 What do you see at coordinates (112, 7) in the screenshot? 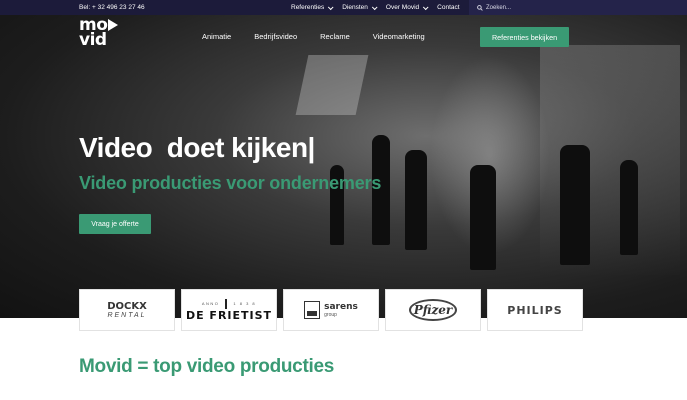
I see `phone-number: Bel: + 32 496 23 27 46` at bounding box center [112, 7].